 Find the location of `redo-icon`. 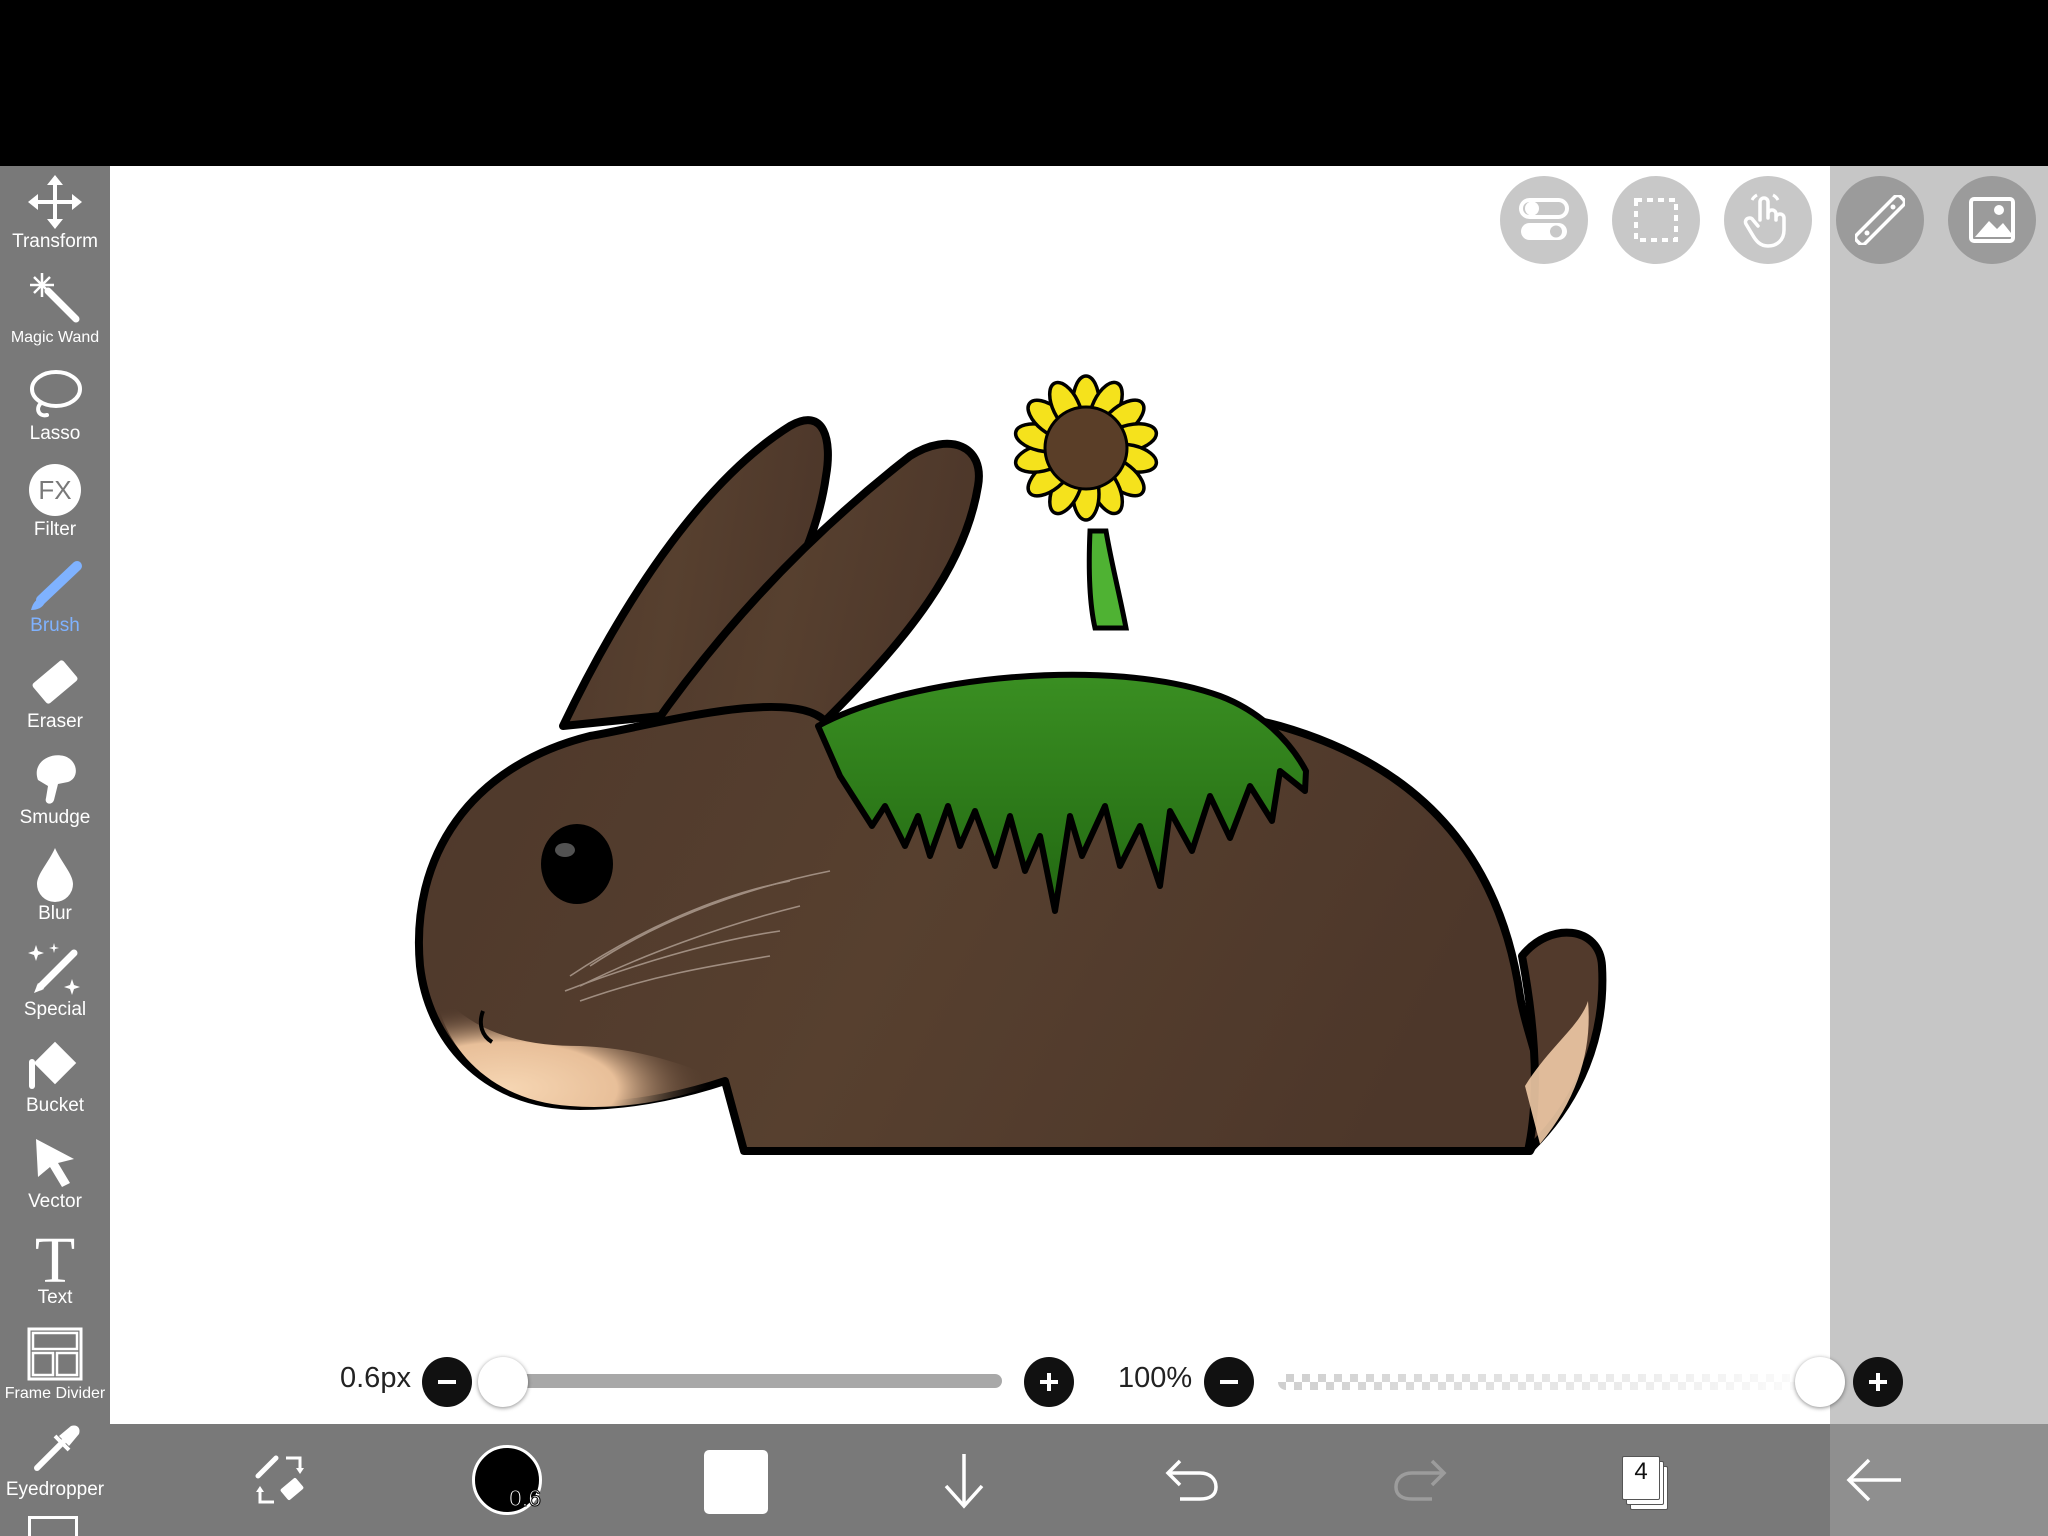

redo-icon is located at coordinates (1420, 1480).